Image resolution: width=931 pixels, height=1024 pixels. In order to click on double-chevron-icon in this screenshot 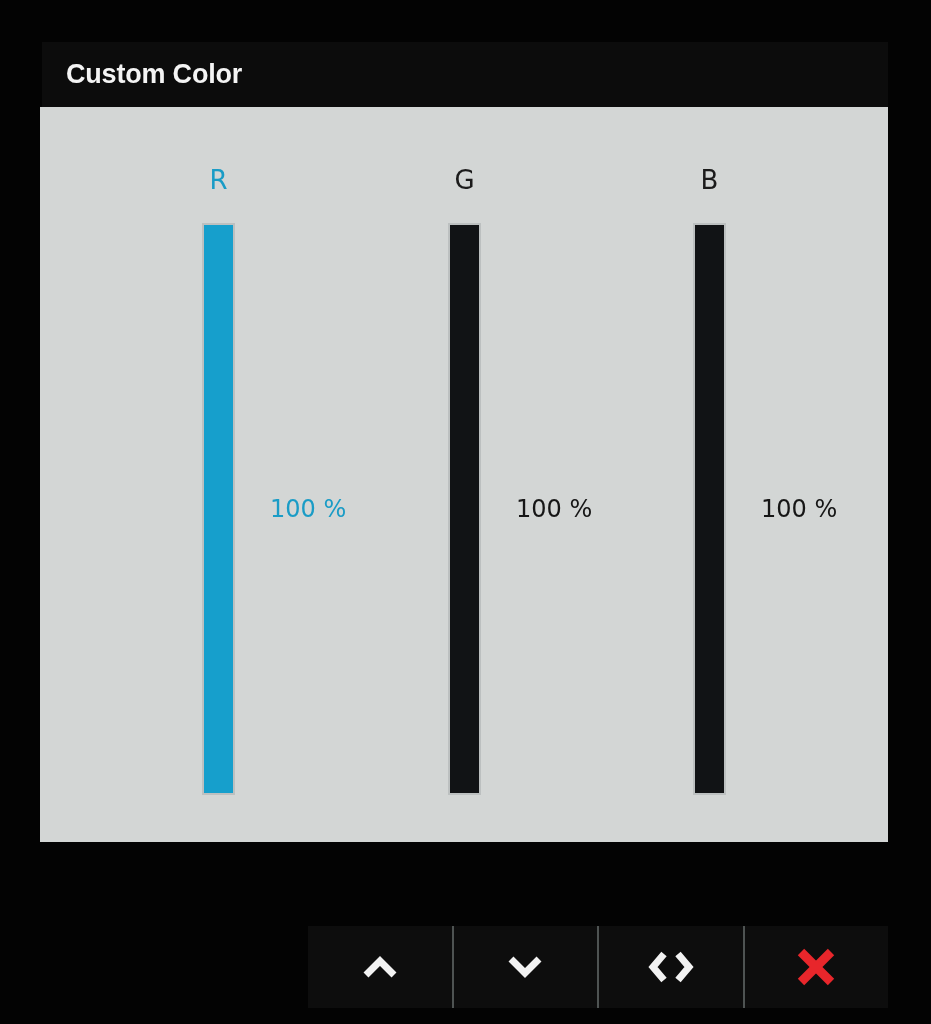, I will do `click(670, 967)`.